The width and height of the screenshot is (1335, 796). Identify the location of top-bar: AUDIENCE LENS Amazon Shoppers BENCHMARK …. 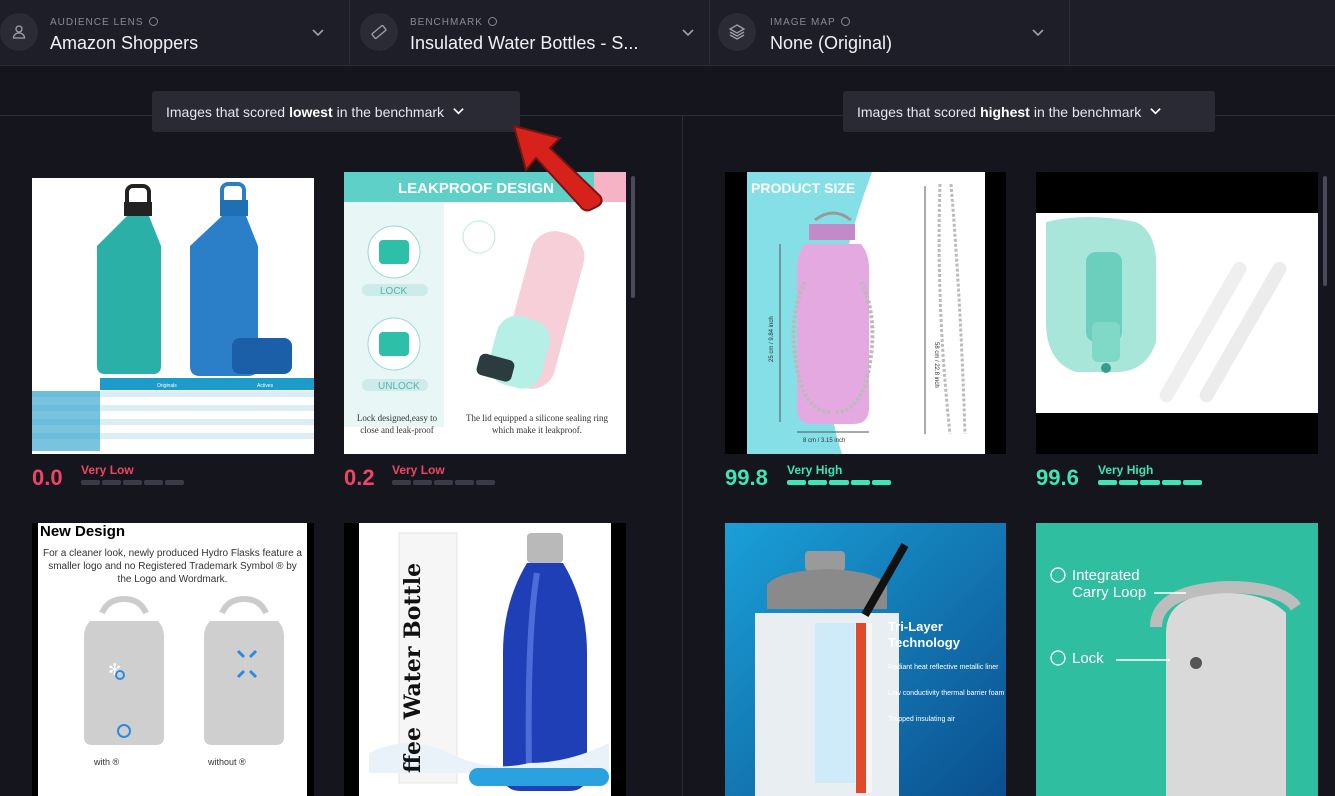
(667, 33).